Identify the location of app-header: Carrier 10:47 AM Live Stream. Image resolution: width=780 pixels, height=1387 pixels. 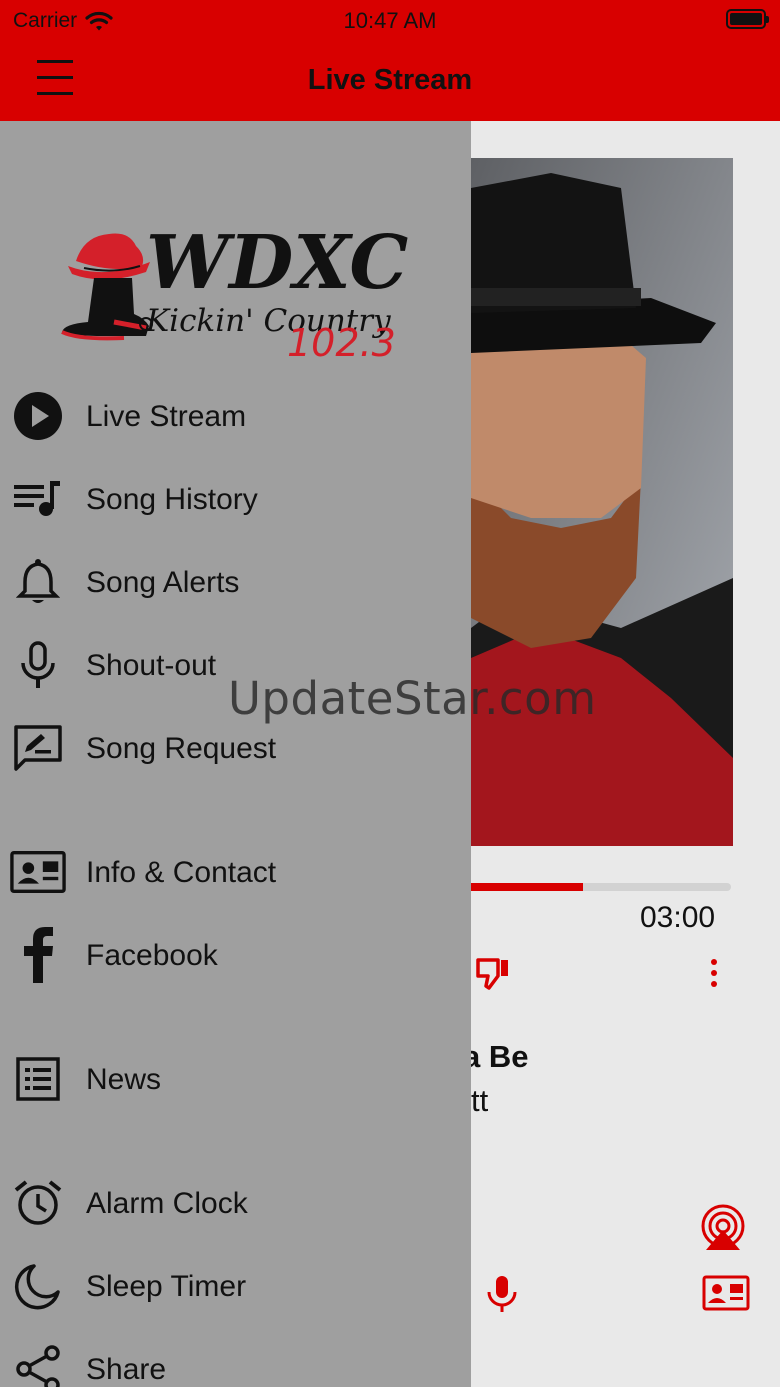
(390, 60).